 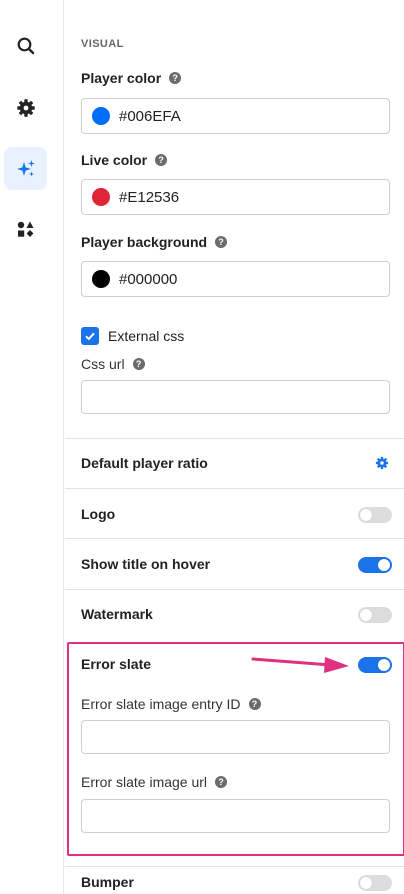 I want to click on css-url-label: Css url ?, so click(x=113, y=364).